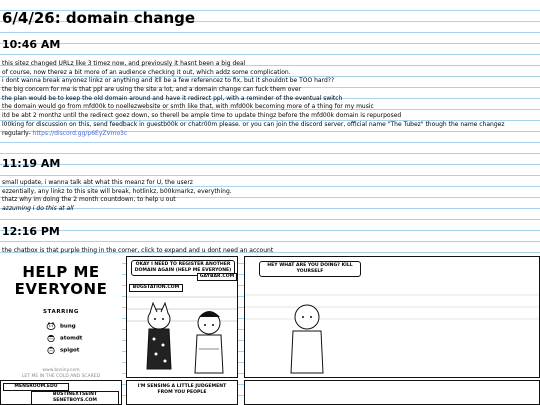 The image size is (540, 405). I want to click on comic-title-line: EVERYONE, so click(61, 289).